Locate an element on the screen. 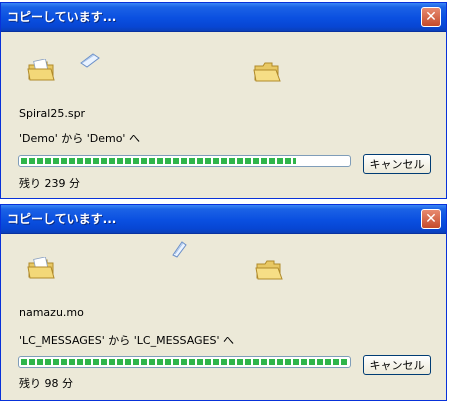 The width and height of the screenshot is (451, 405). file-name: namazu.mo is located at coordinates (51, 312).